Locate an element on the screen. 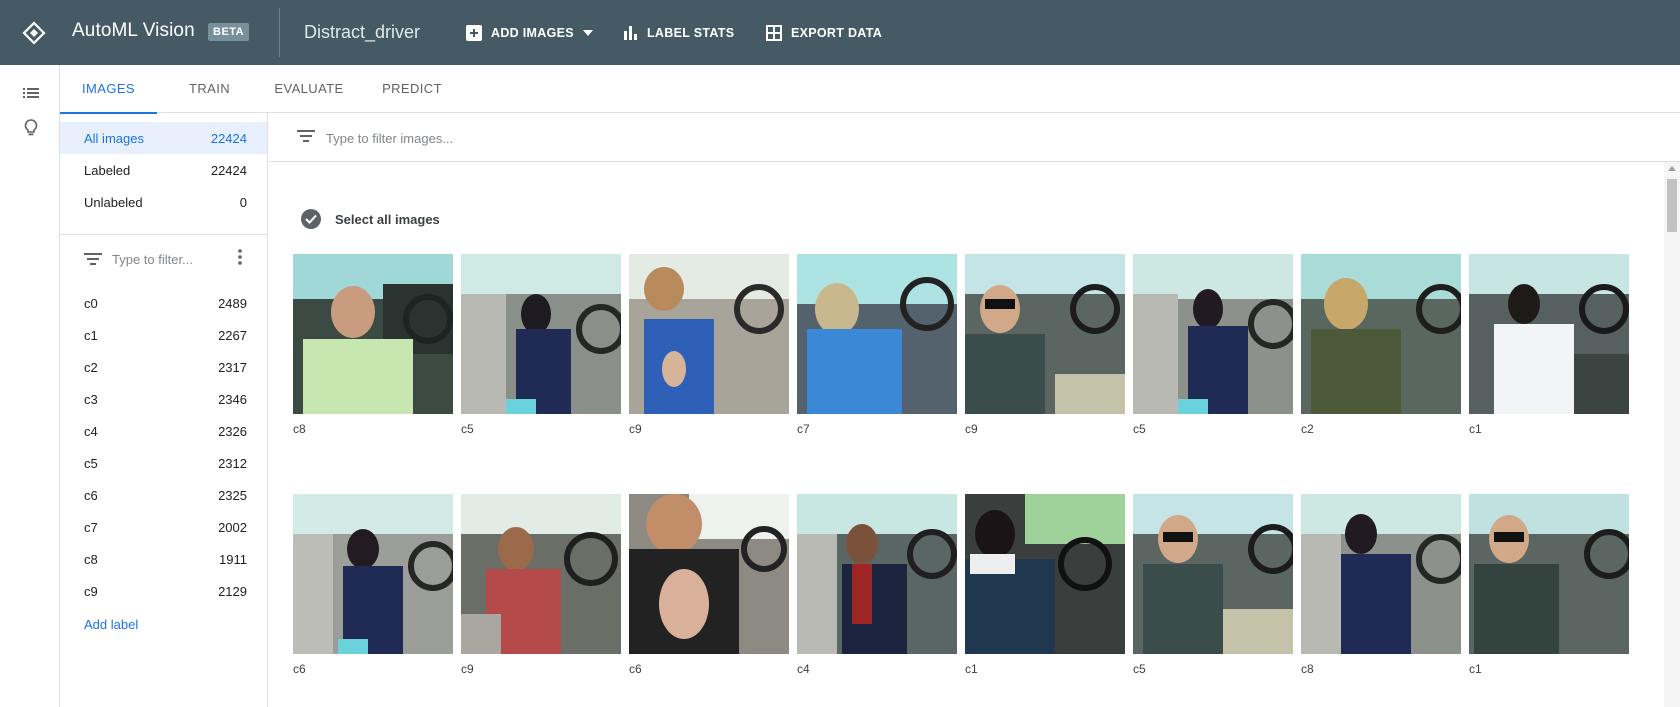 This screenshot has width=1680, height=707. lightbulb-icon is located at coordinates (31, 128).